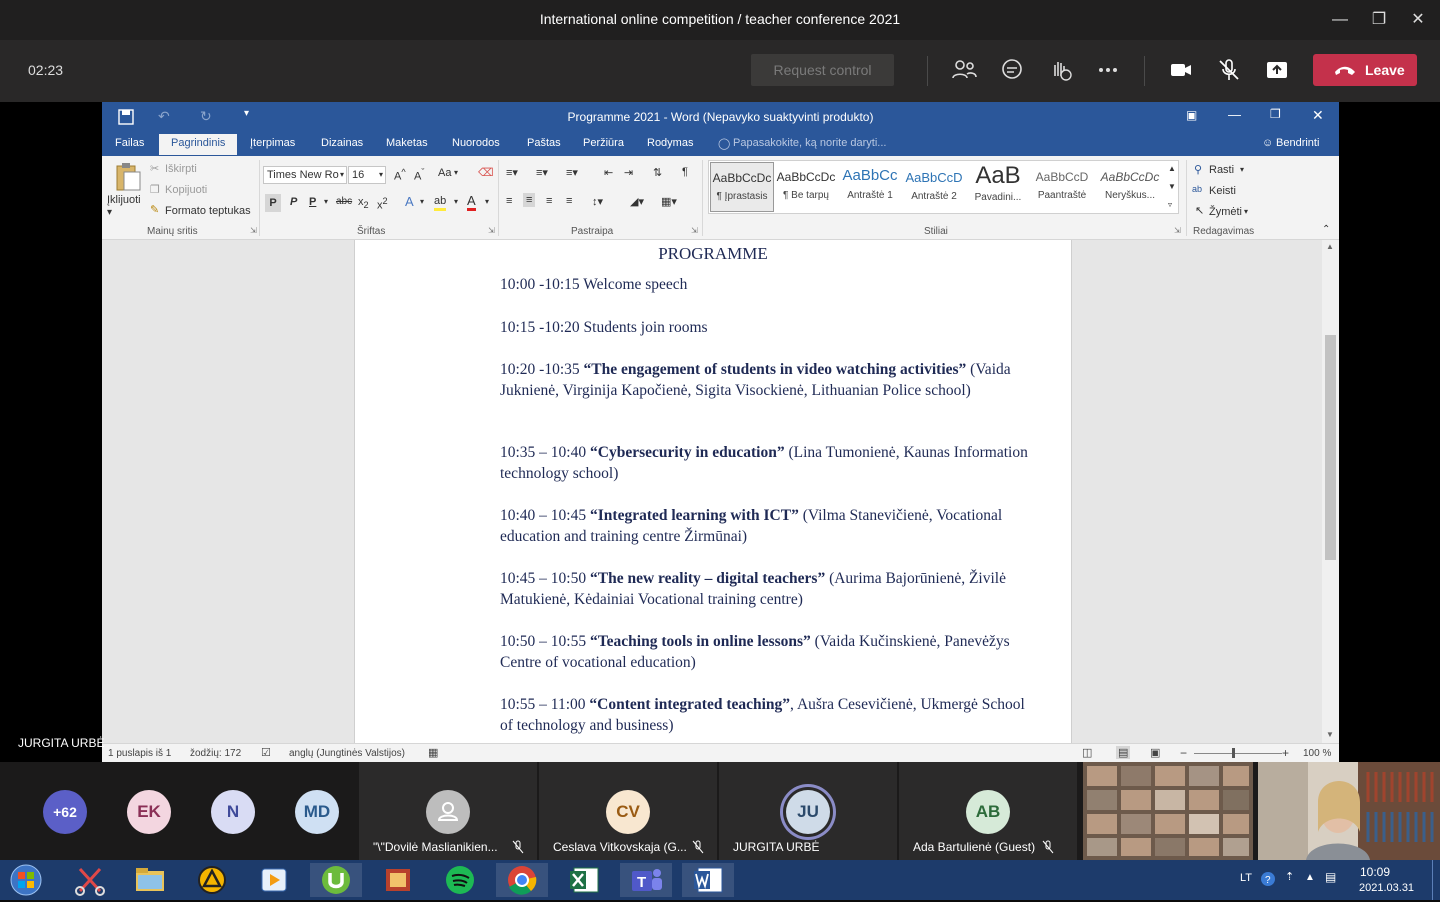 The width and height of the screenshot is (1440, 902). I want to click on sort-icon: ⇅, so click(657, 172).